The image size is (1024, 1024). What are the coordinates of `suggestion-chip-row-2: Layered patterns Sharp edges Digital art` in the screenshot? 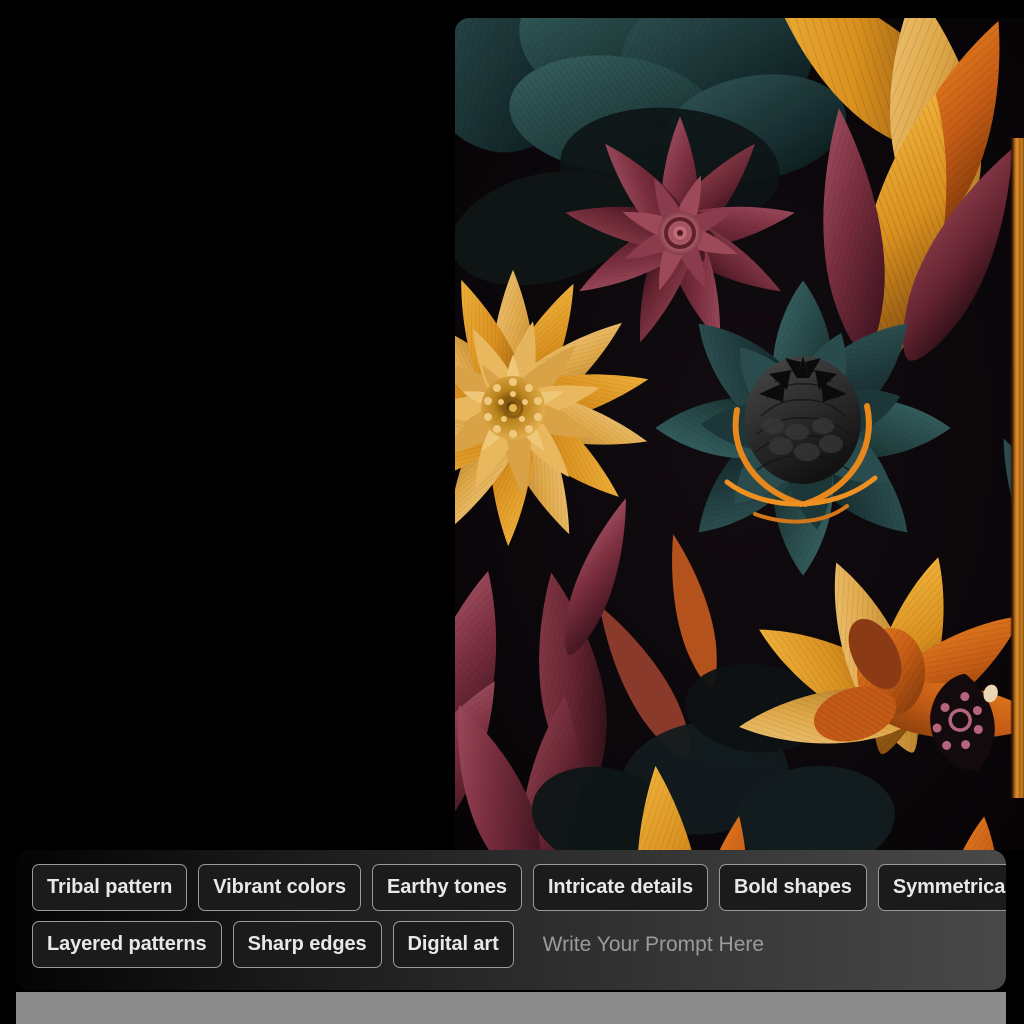 It's located at (511, 944).